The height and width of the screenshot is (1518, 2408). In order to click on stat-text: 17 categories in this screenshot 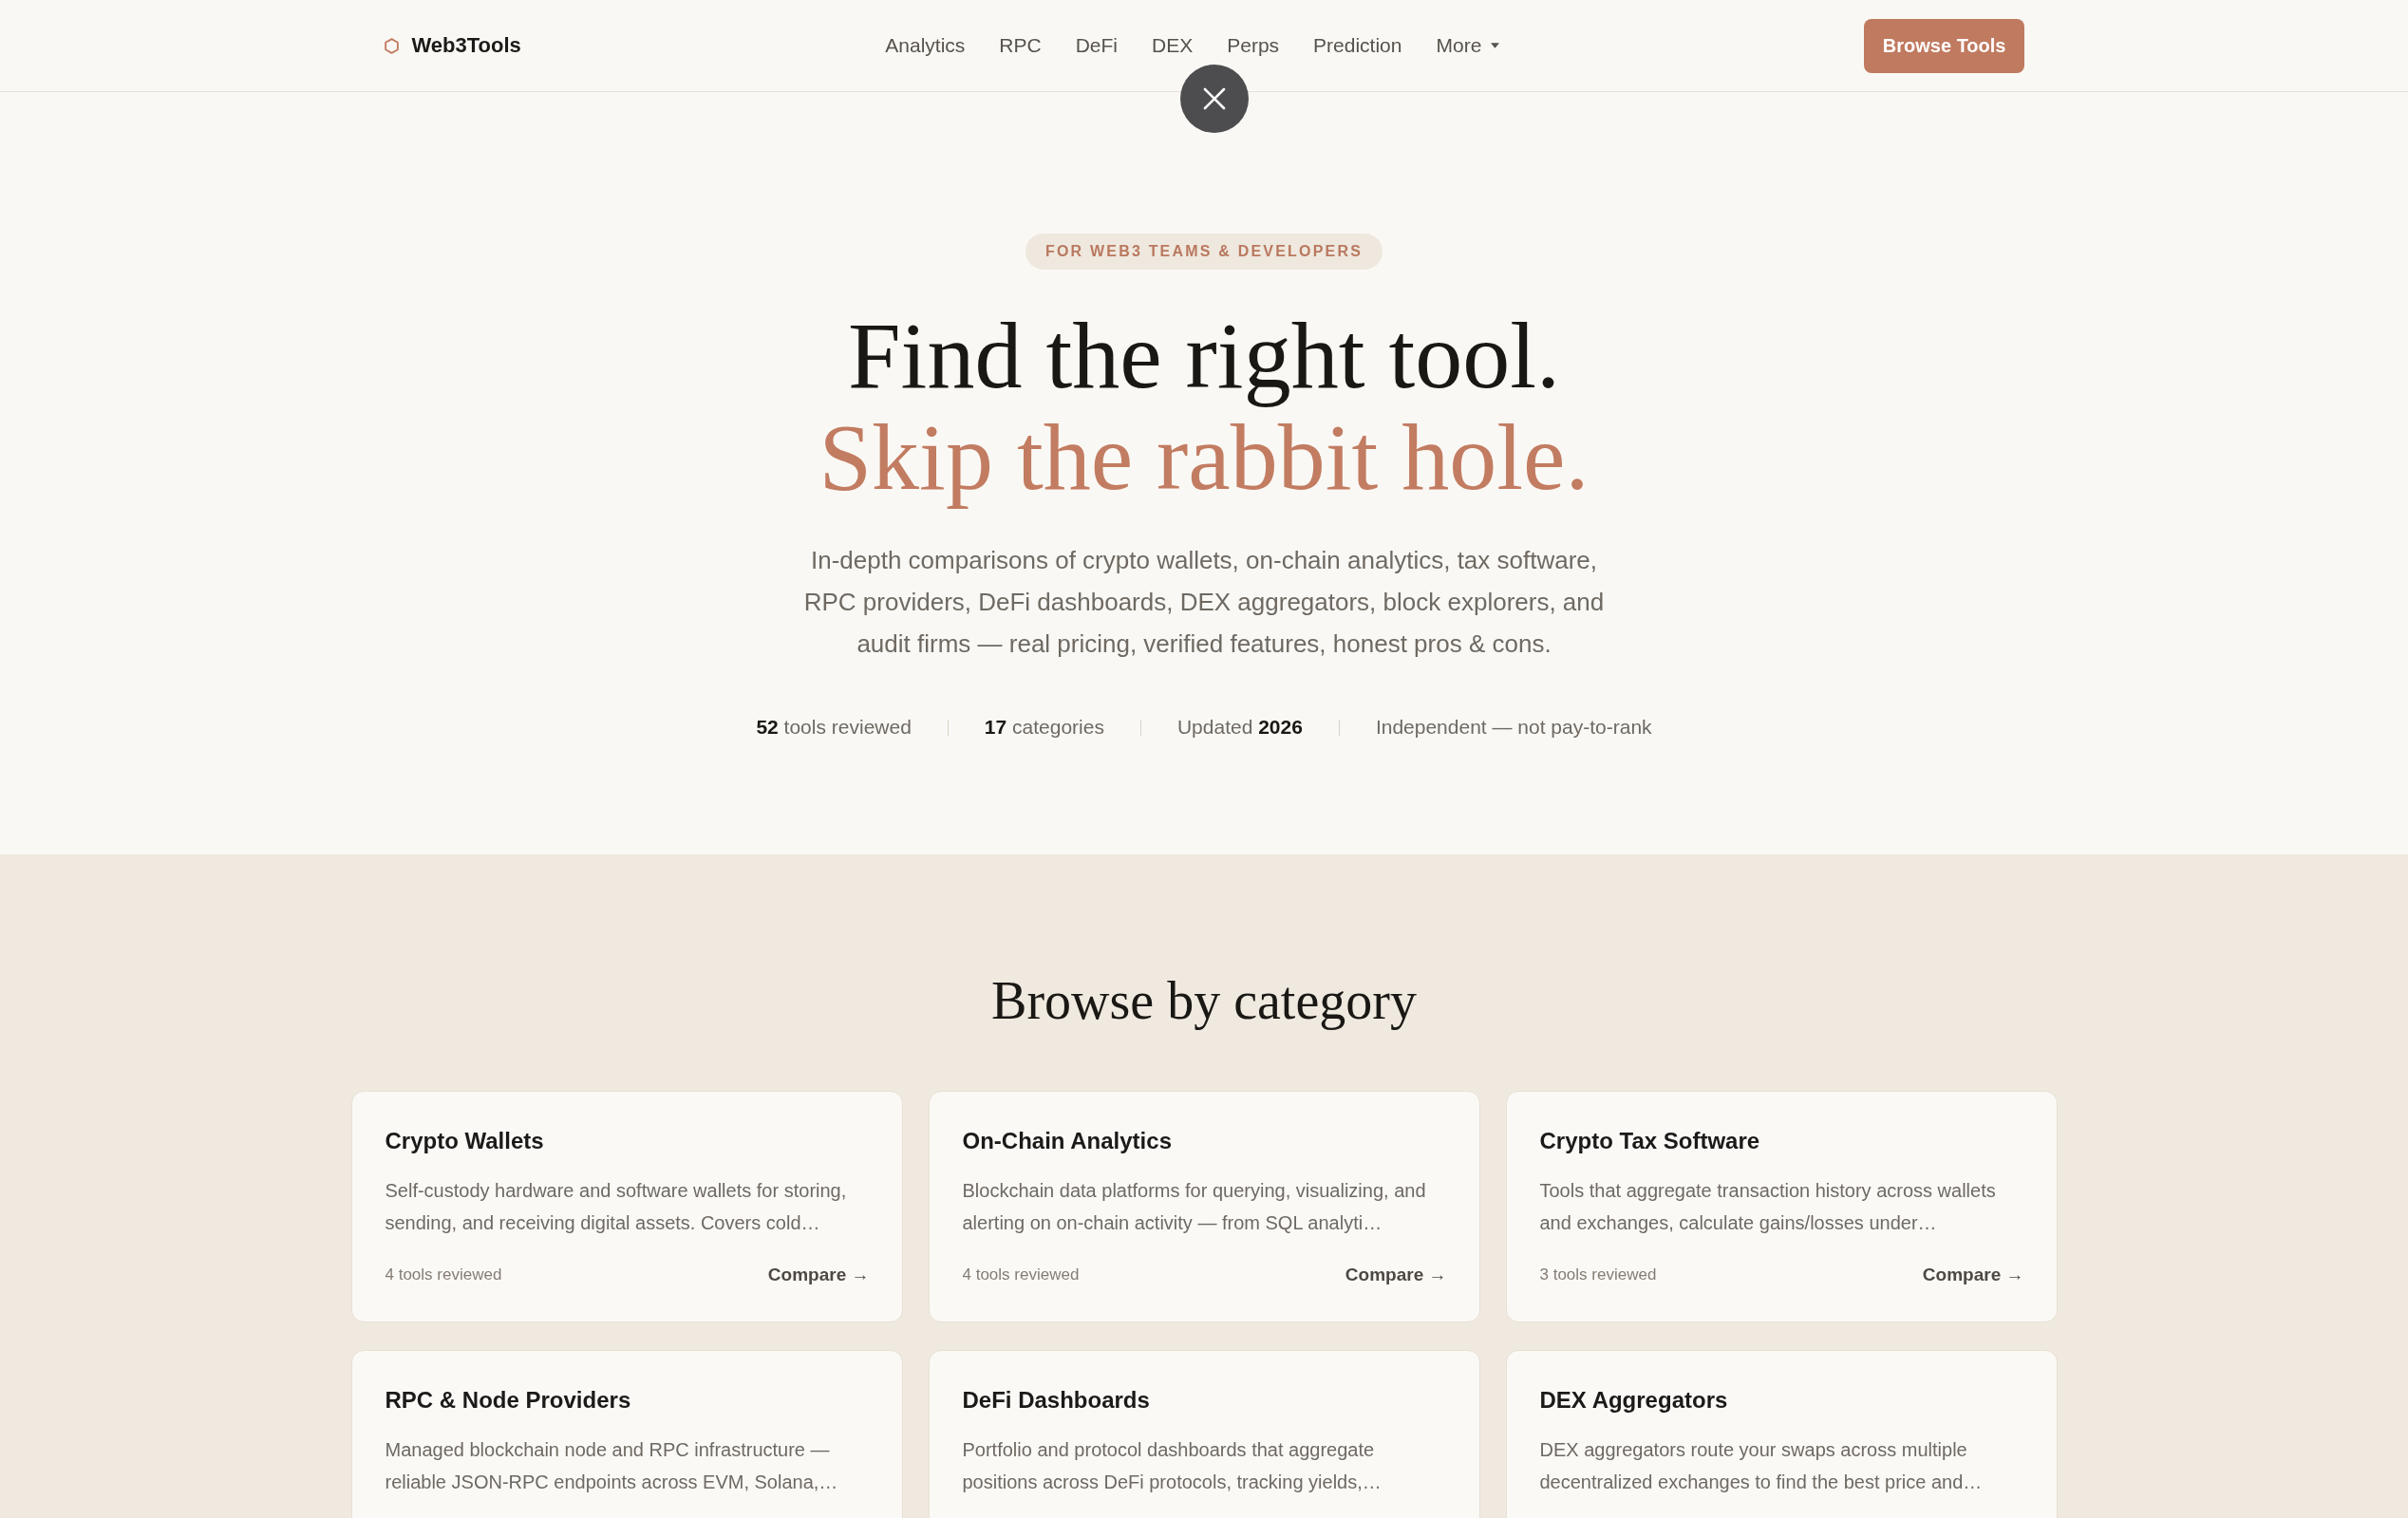, I will do `click(1044, 727)`.